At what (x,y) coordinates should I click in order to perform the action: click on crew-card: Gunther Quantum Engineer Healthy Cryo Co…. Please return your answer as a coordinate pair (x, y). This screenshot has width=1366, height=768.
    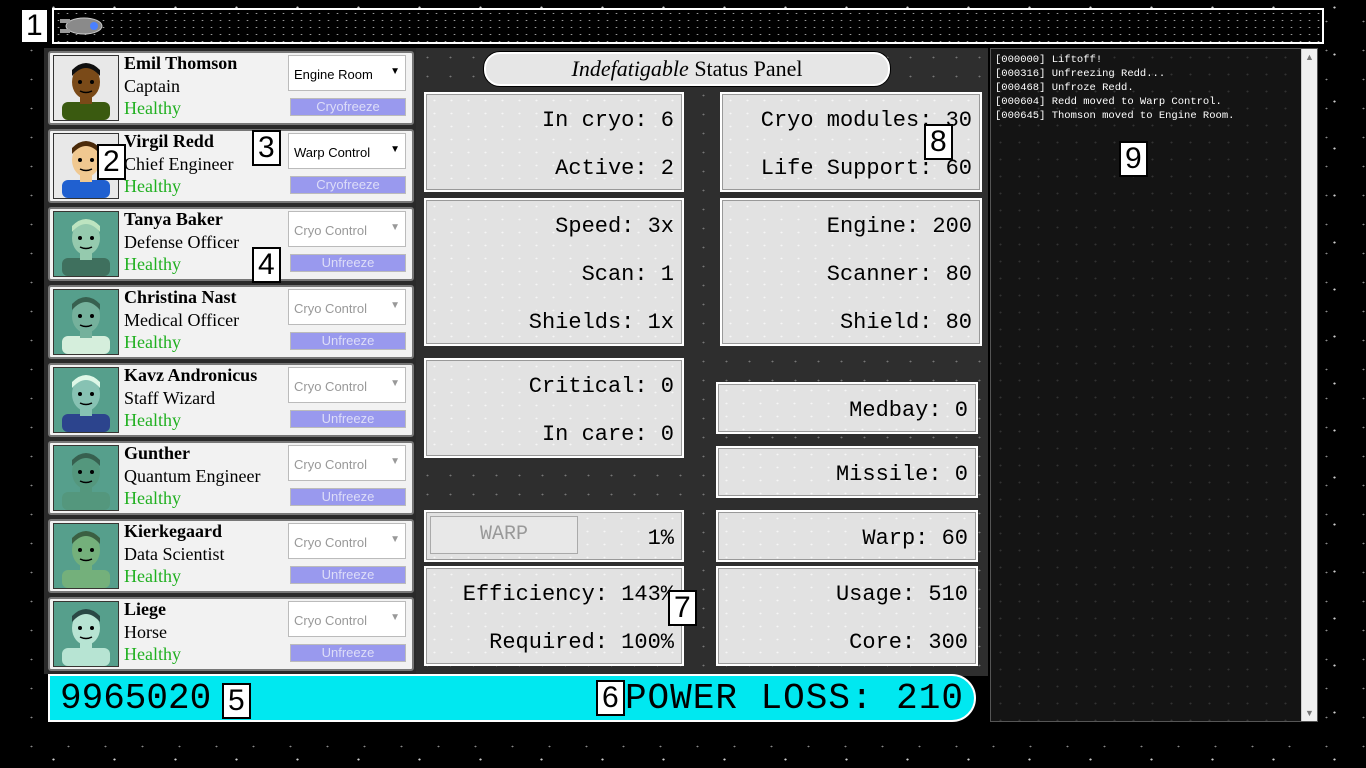
    Looking at the image, I should click on (231, 478).